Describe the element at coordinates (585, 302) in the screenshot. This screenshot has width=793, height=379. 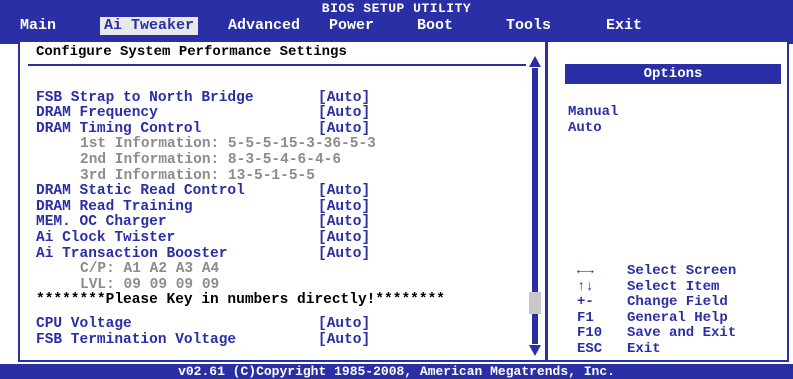
I see `key-name: +-` at that location.